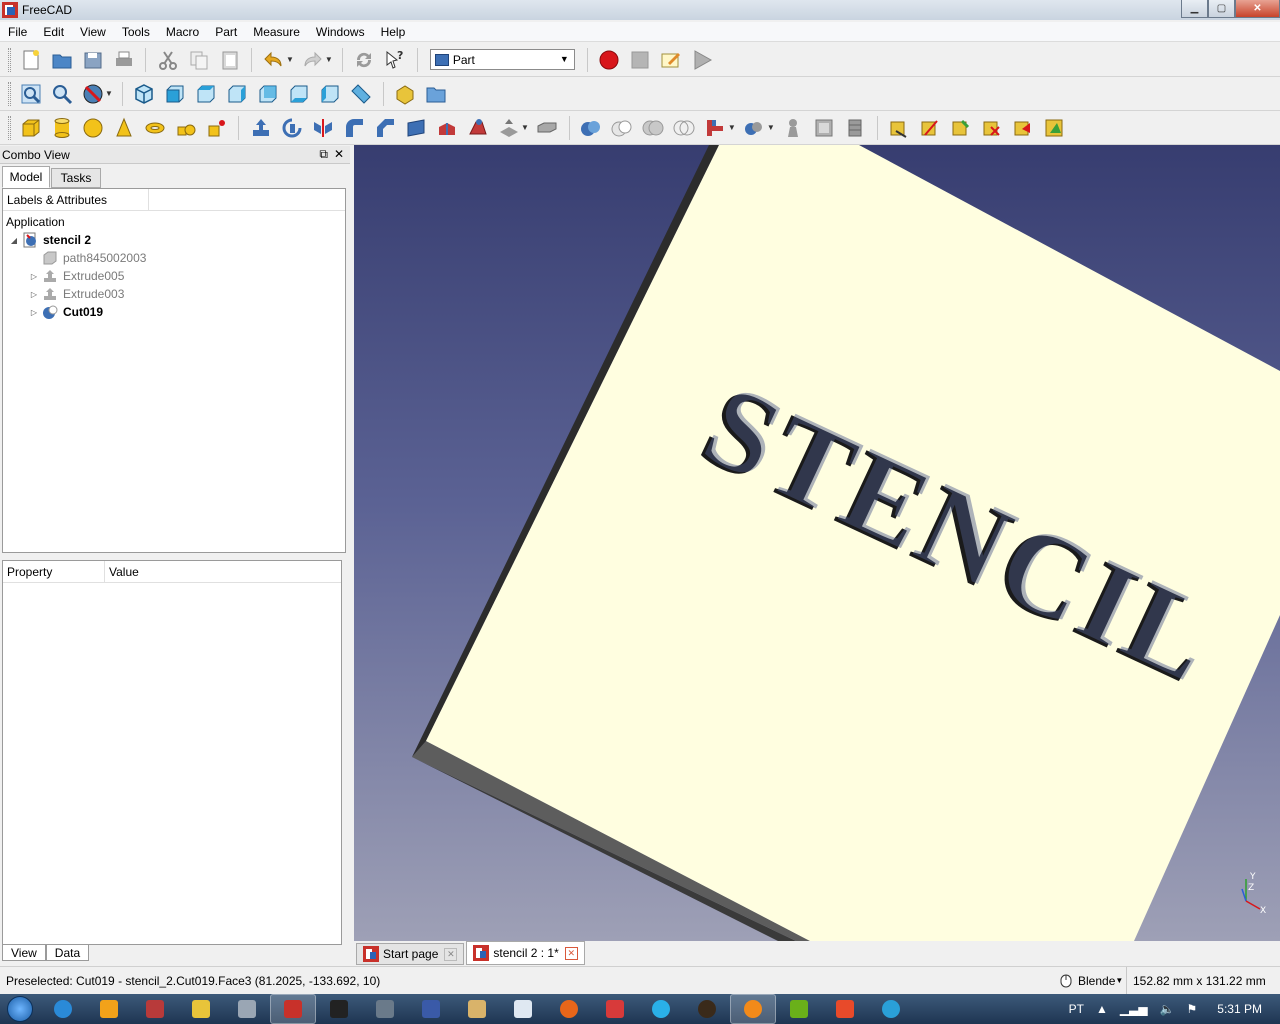 Image resolution: width=1280 pixels, height=1024 pixels. I want to click on offset-dropdown-icon: ▼, so click(525, 127).